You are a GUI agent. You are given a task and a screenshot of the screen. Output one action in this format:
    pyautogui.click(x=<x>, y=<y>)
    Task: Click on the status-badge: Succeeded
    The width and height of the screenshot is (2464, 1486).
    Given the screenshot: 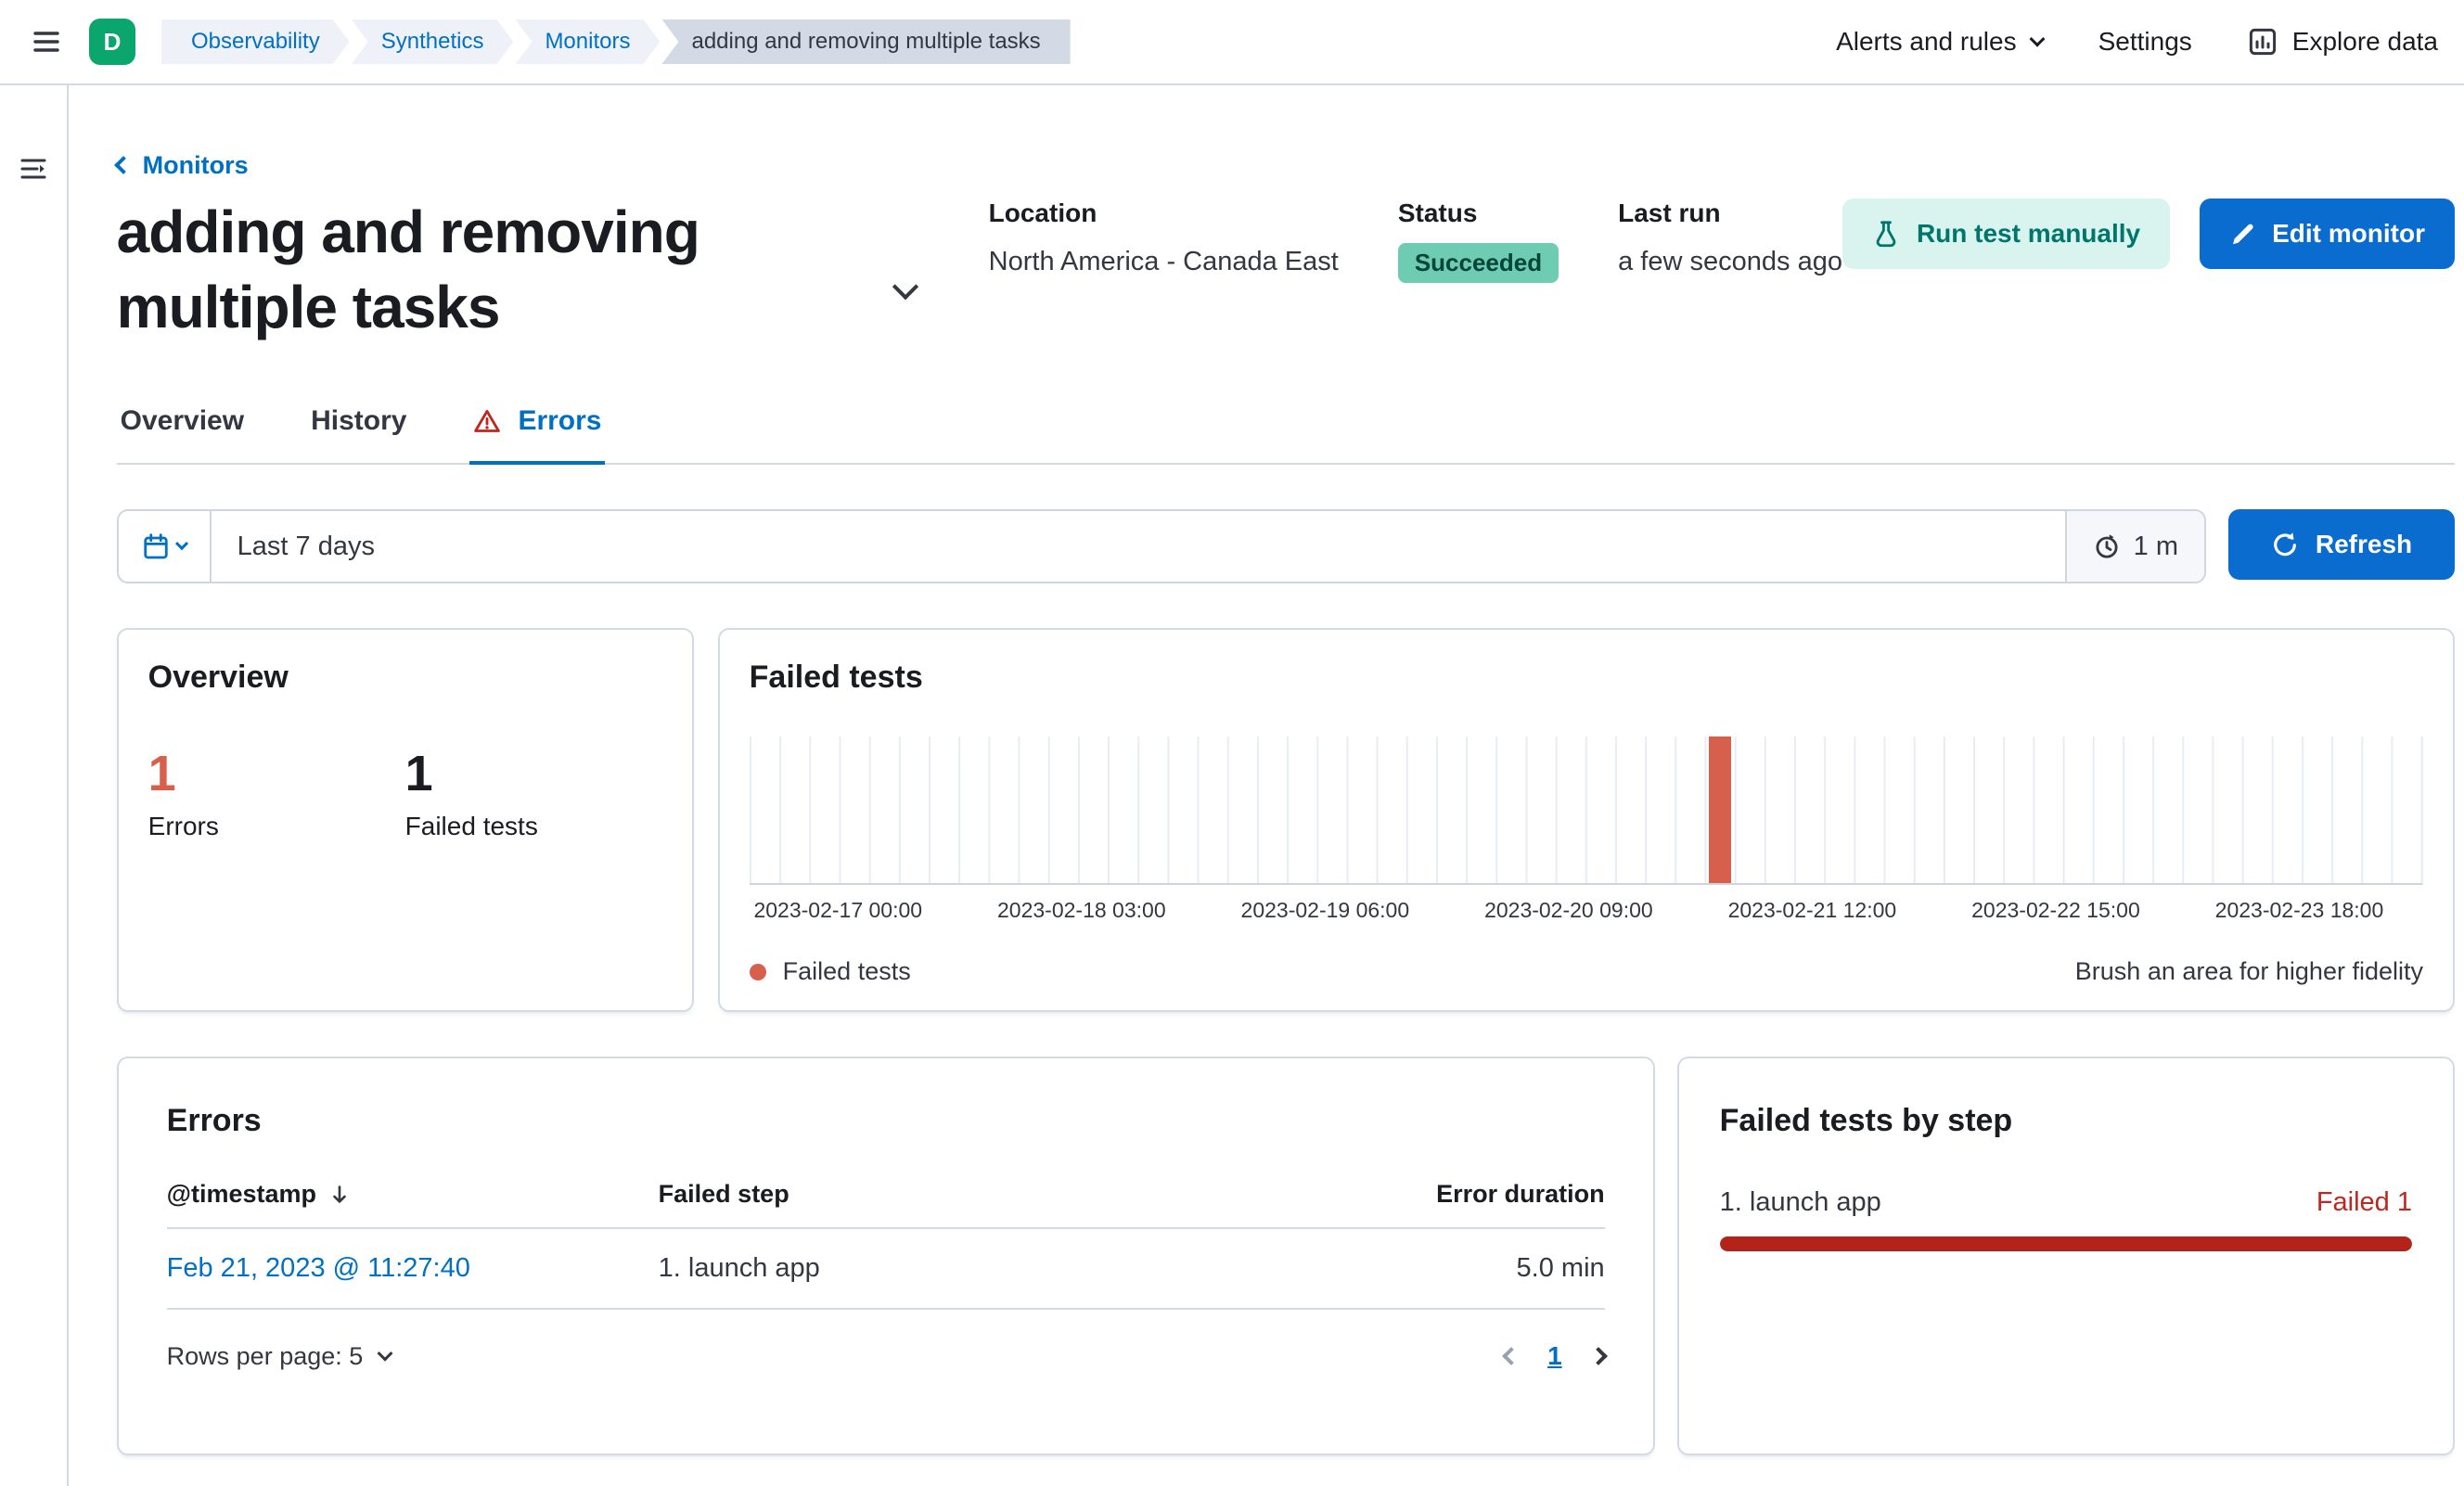 What is the action you would take?
    pyautogui.click(x=1478, y=262)
    